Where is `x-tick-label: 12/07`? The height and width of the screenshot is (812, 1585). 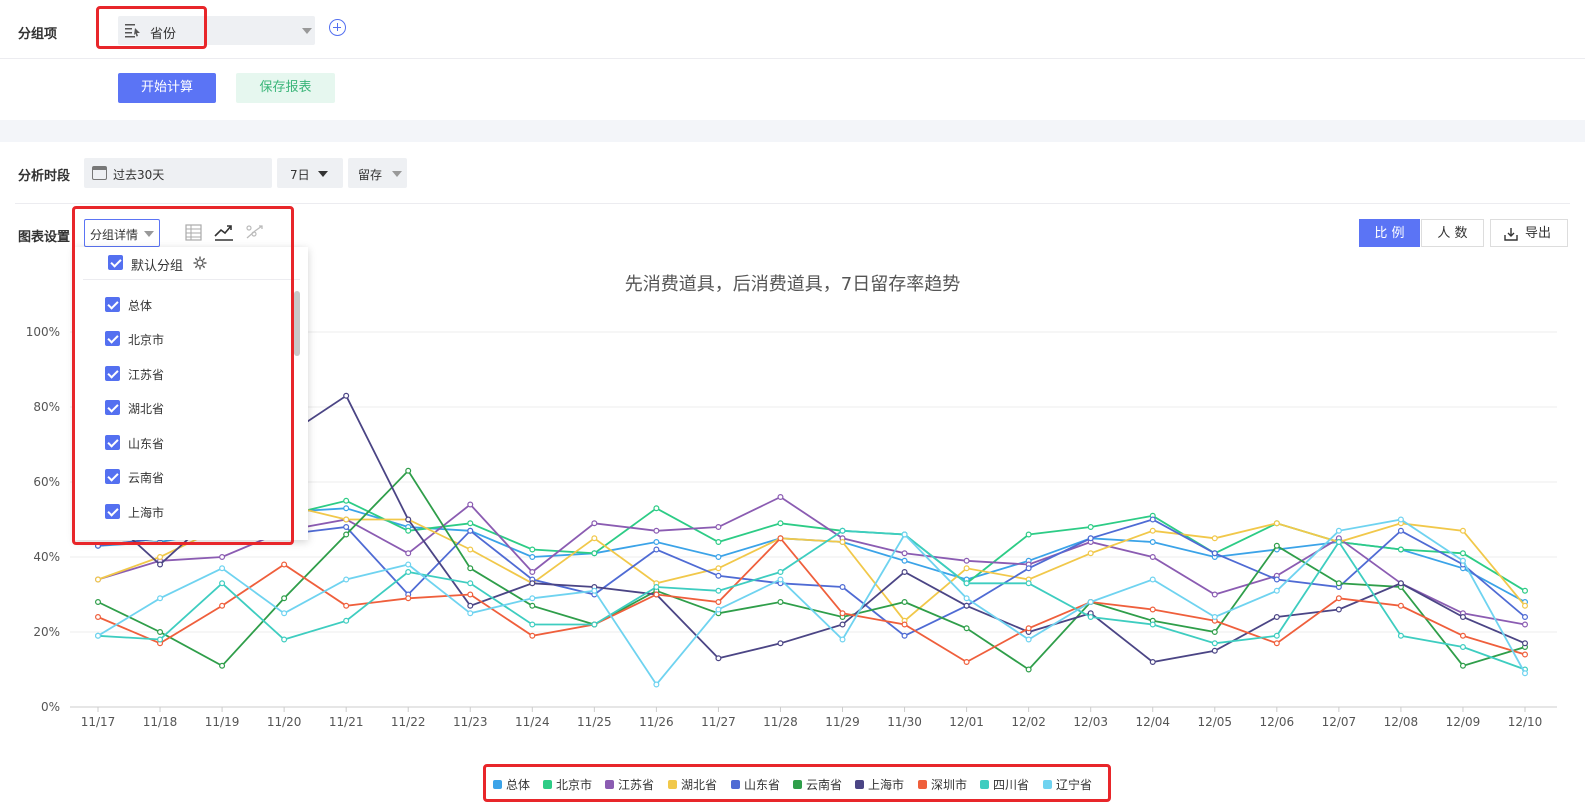
x-tick-label: 12/07 is located at coordinates (1339, 722).